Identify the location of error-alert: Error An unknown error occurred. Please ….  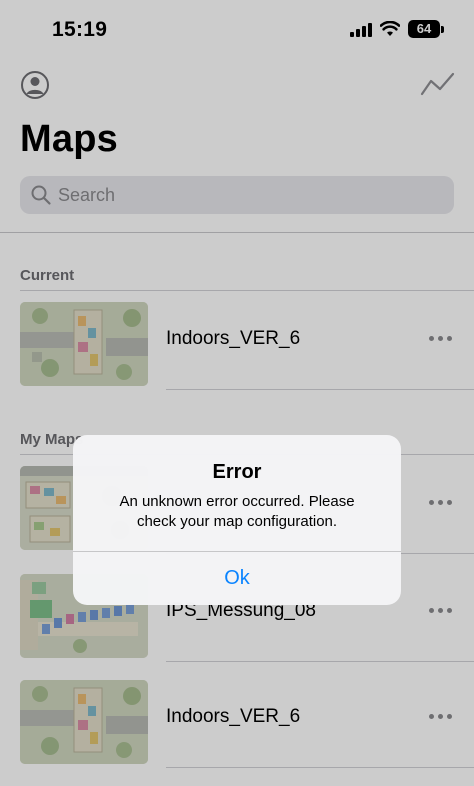
(237, 520).